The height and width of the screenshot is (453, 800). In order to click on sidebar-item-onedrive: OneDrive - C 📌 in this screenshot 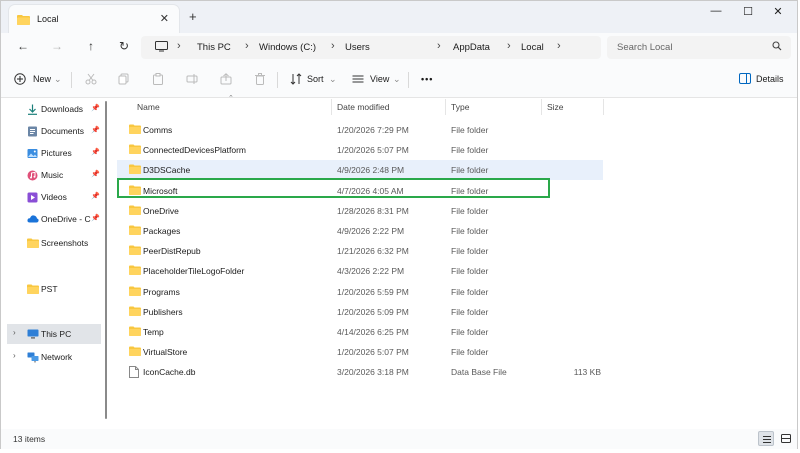, I will do `click(53, 219)`.